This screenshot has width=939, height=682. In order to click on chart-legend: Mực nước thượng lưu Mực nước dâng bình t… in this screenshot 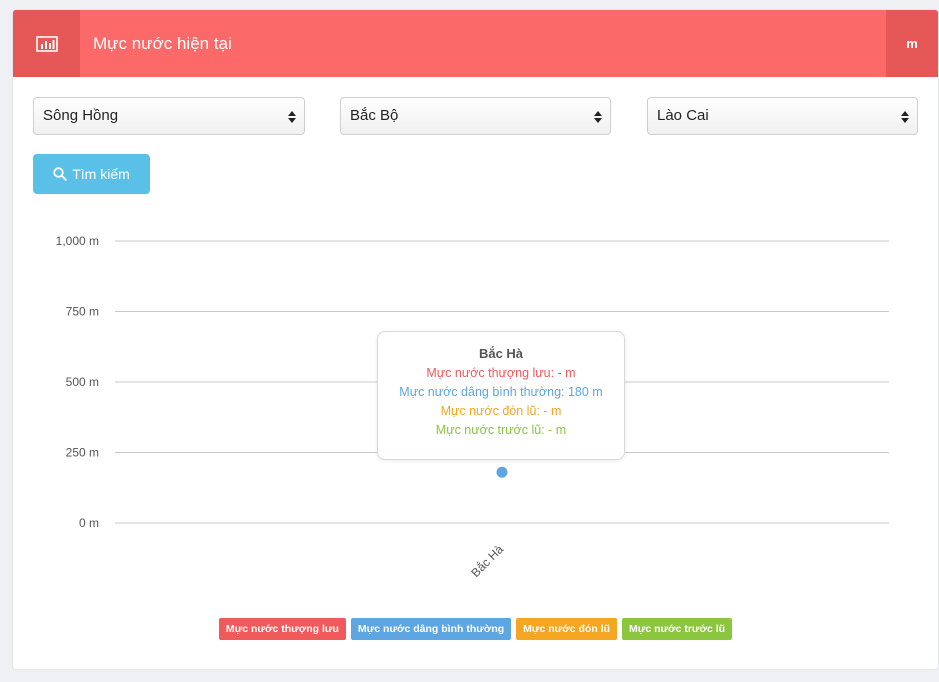, I will do `click(475, 629)`.